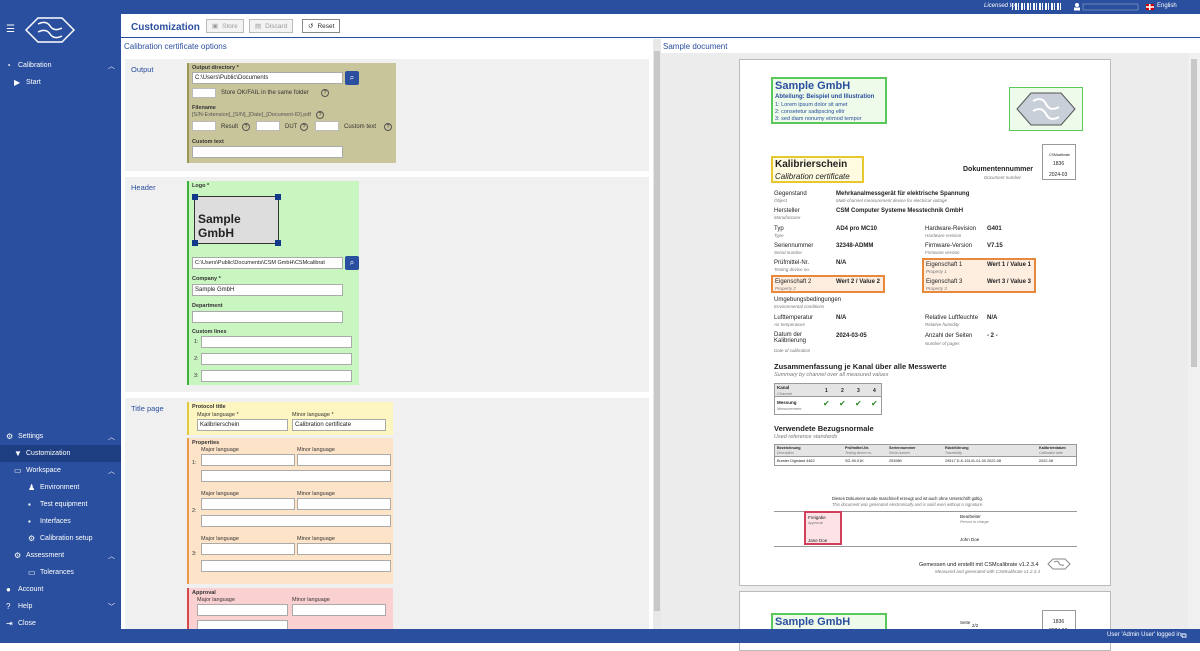 Image resolution: width=1200 pixels, height=651 pixels. Describe the element at coordinates (316, 450) in the screenshot. I see `minor-language-label: Minor language` at that location.